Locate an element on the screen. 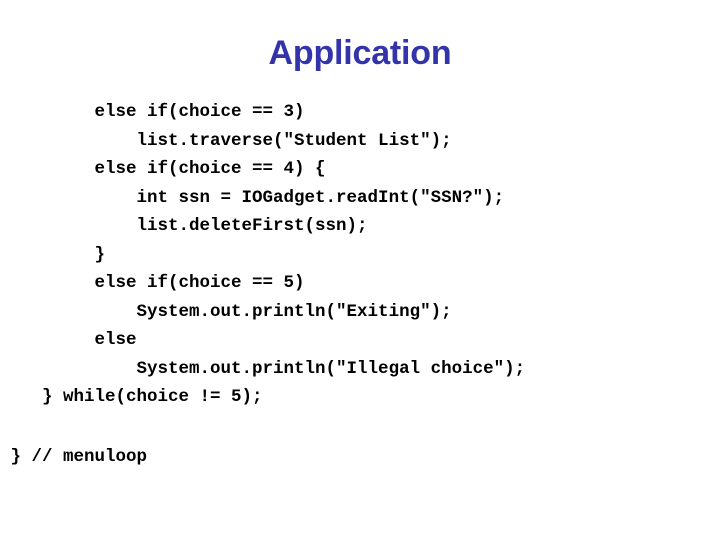 Image resolution: width=720 pixels, height=540 pixels. code-line: list.traverse("Student List"); is located at coordinates (226, 140).